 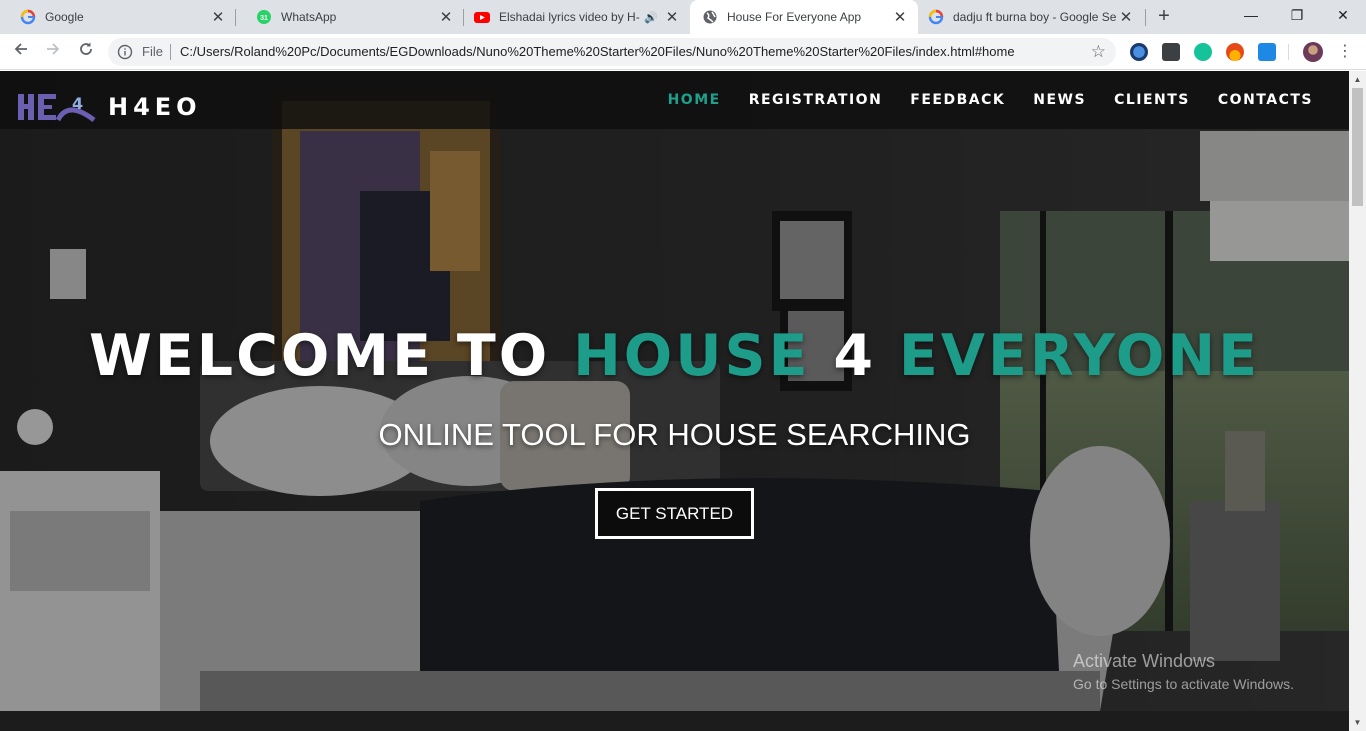 I want to click on reload-icon, so click(x=86, y=48).